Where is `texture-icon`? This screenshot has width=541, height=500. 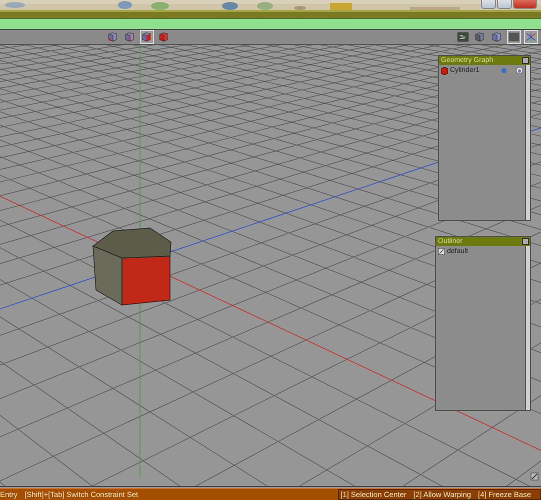 texture-icon is located at coordinates (514, 37).